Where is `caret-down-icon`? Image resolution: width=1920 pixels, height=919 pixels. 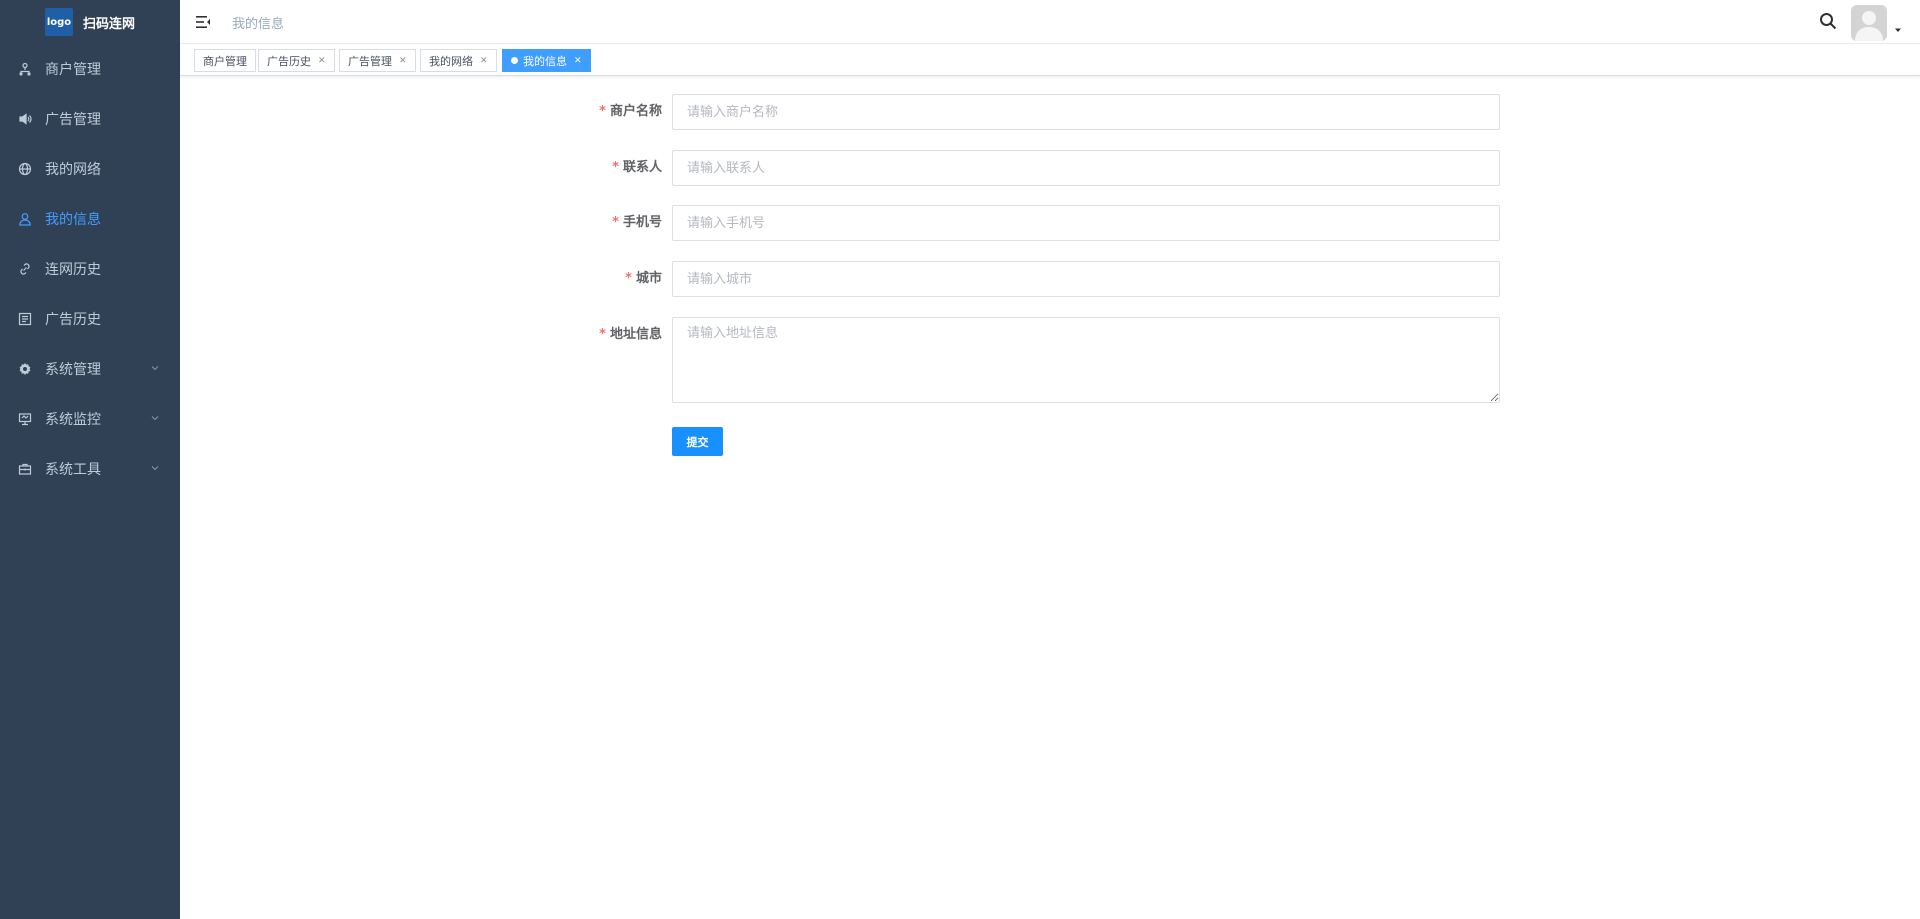
caret-down-icon is located at coordinates (1898, 30).